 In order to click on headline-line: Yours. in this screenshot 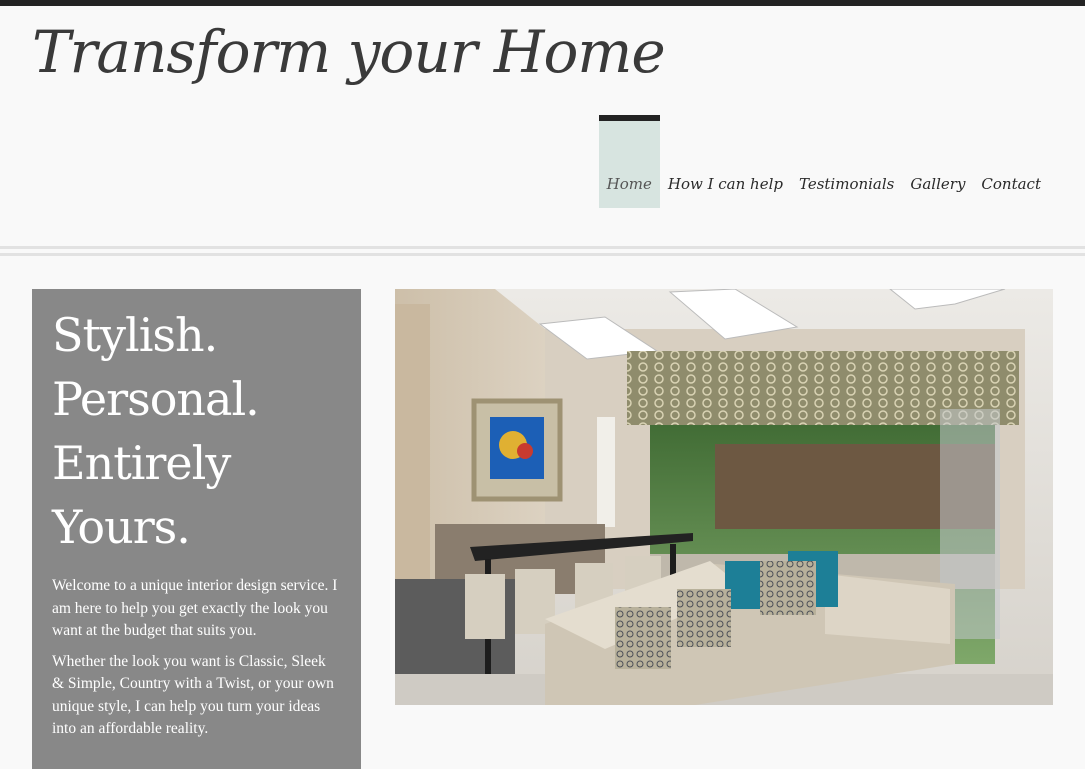, I will do `click(121, 527)`.